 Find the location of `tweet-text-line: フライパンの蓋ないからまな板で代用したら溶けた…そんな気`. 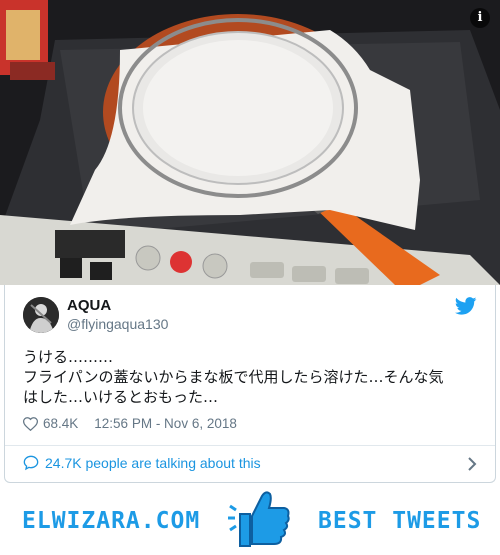

tweet-text-line: フライパンの蓋ないからまな板で代用したら溶けた…そんな気 is located at coordinates (233, 377).